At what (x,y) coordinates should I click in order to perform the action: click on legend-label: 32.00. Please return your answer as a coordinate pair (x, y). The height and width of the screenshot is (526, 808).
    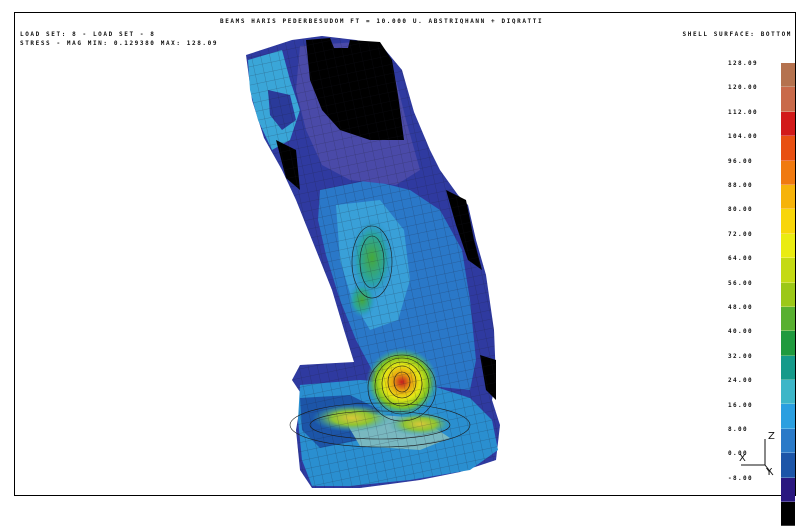
    Looking at the image, I should click on (741, 356).